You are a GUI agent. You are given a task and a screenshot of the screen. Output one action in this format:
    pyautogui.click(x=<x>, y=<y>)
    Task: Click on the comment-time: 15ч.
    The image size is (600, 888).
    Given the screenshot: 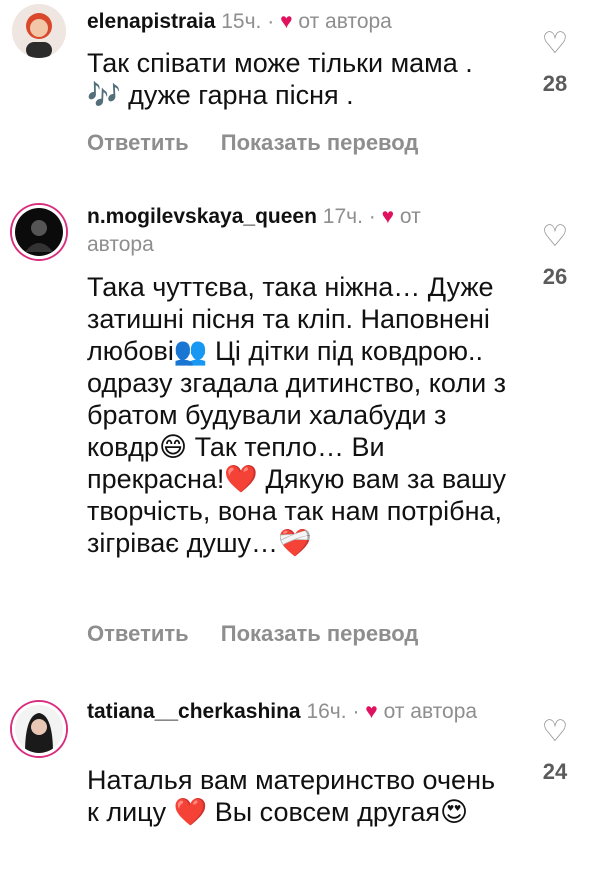 What is the action you would take?
    pyautogui.click(x=241, y=21)
    